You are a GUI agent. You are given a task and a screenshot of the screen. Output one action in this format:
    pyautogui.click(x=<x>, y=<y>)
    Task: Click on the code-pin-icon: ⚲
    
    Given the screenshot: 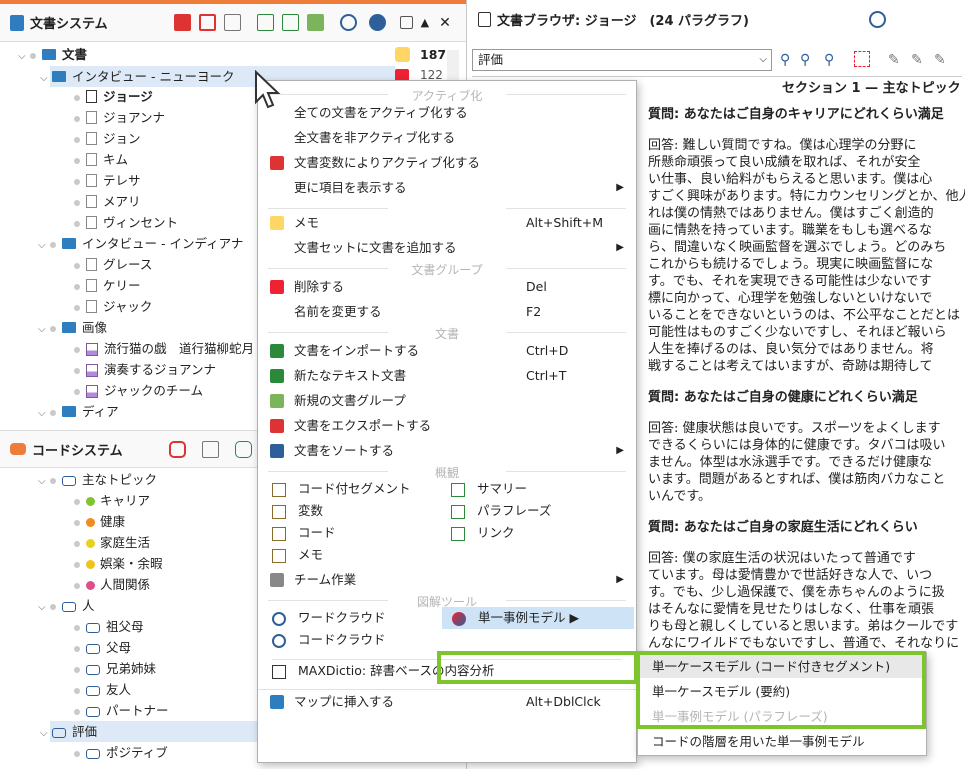 What is the action you would take?
    pyautogui.click(x=785, y=60)
    